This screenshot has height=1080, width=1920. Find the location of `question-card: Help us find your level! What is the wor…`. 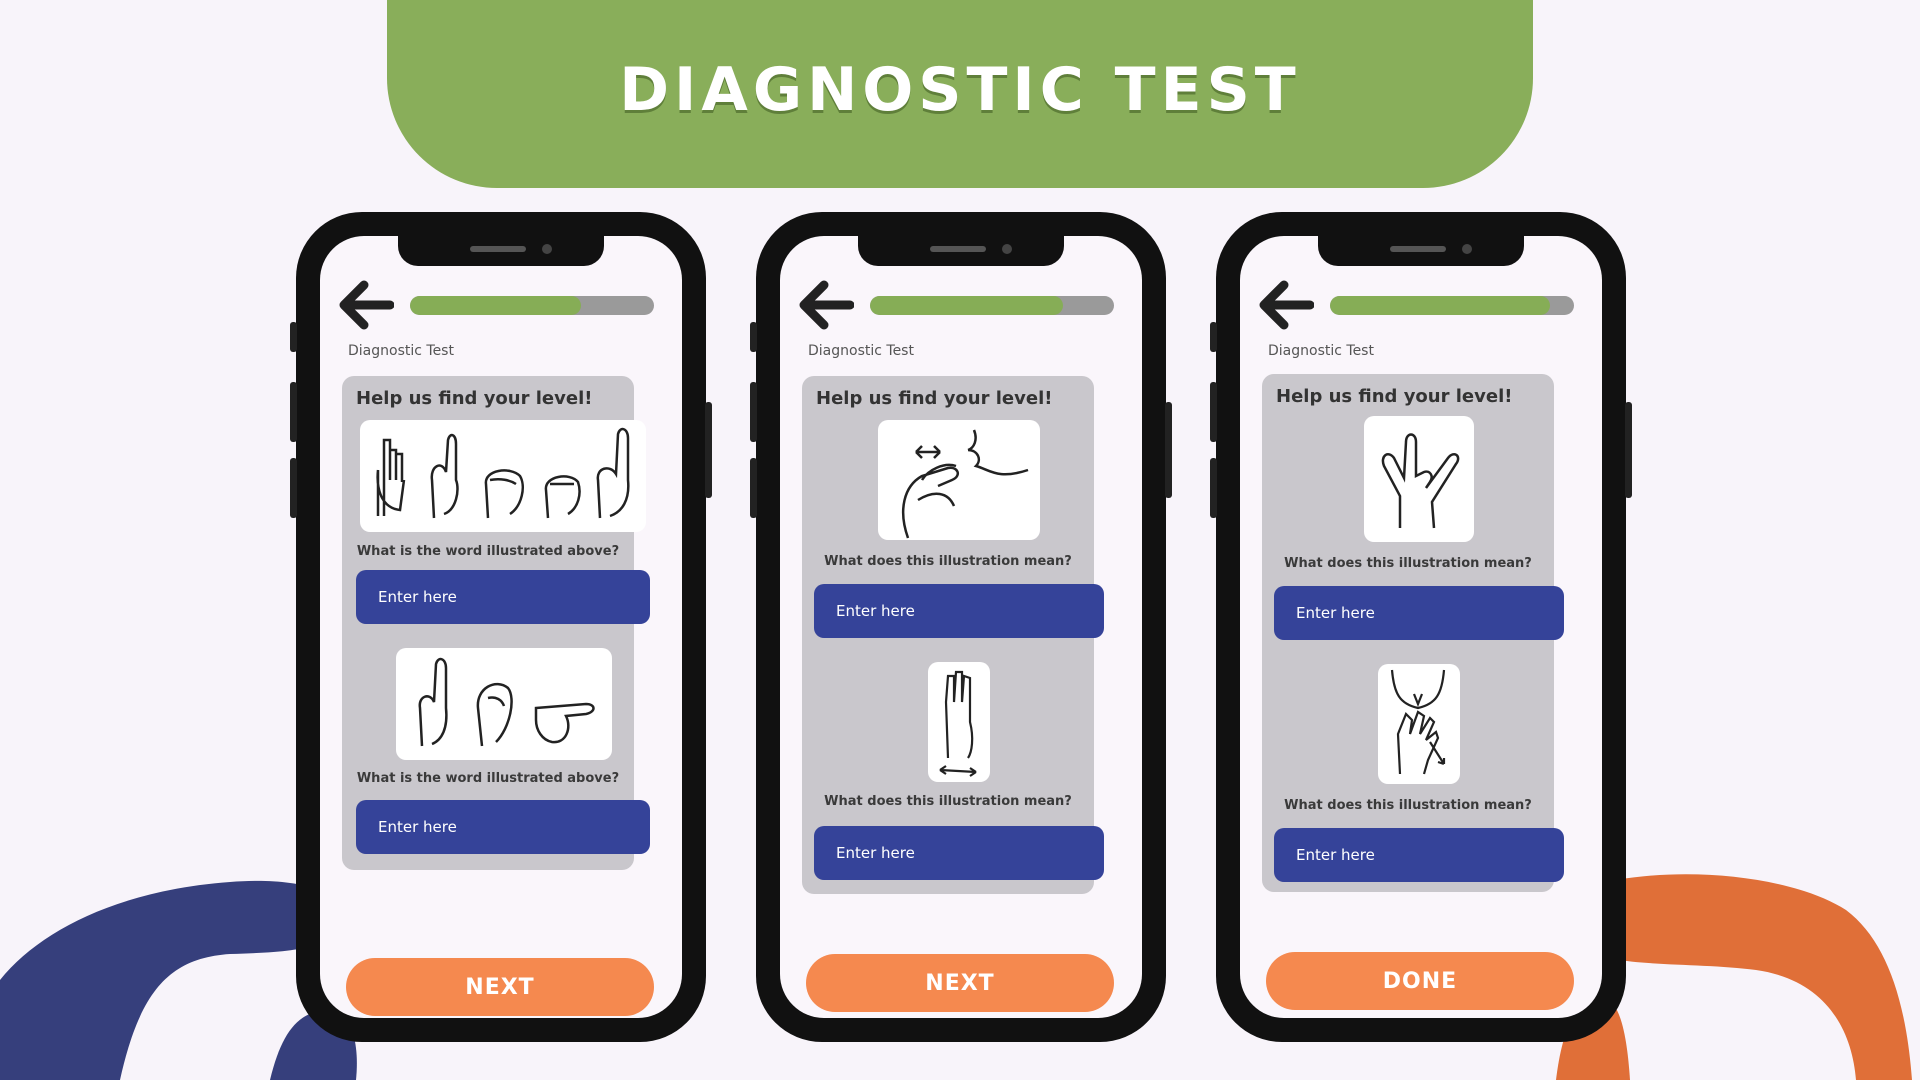

question-card: Help us find your level! What is the wor… is located at coordinates (496, 623).